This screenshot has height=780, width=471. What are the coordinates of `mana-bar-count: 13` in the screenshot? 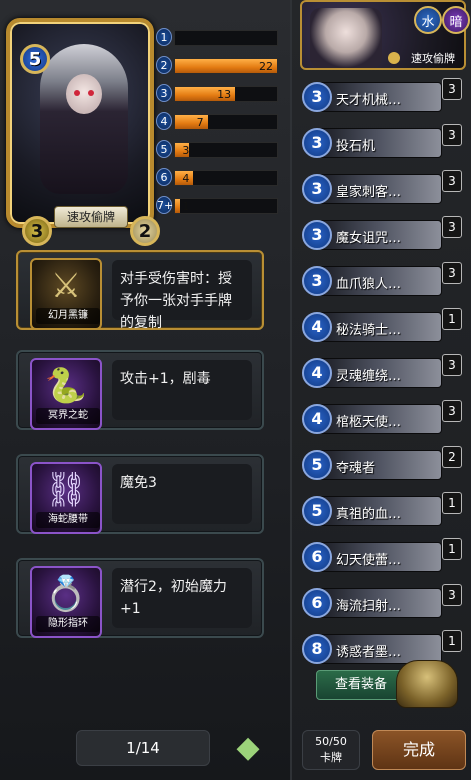 It's located at (224, 94).